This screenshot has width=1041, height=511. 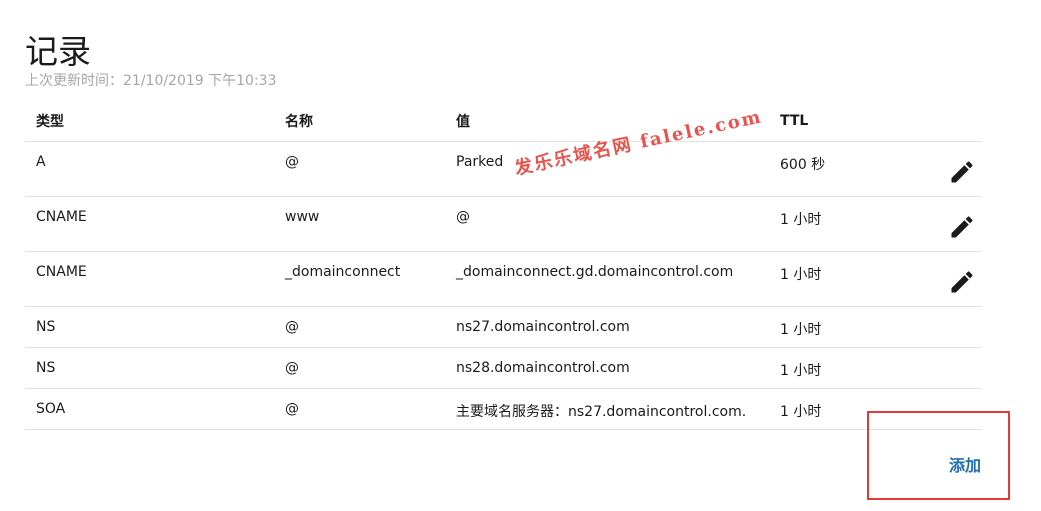 What do you see at coordinates (149, 409) in the screenshot?
I see `record-type: SOA` at bounding box center [149, 409].